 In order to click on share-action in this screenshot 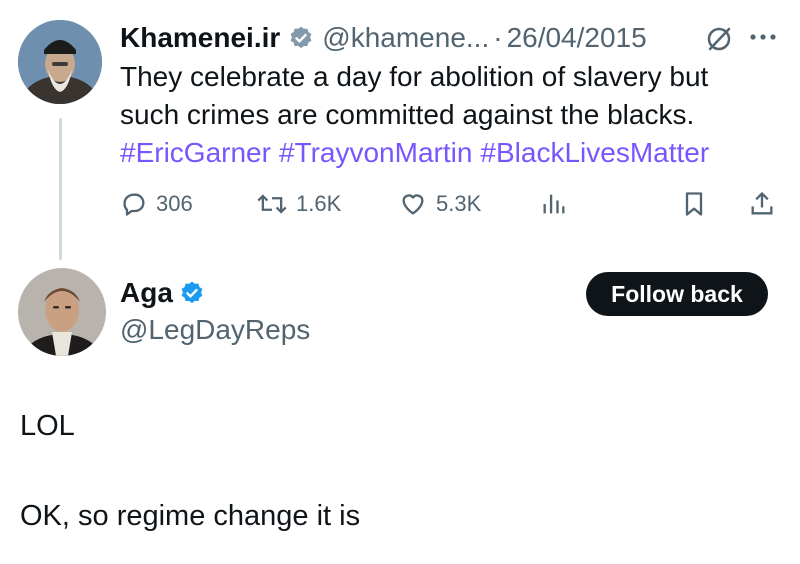, I will do `click(766, 204)`.